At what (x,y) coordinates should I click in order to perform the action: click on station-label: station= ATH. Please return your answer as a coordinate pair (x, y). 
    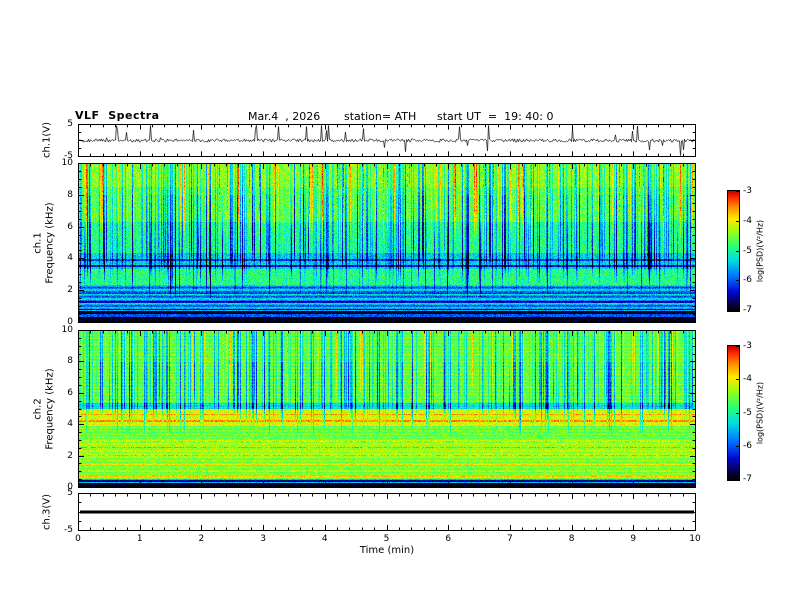
    Looking at the image, I should click on (380, 116).